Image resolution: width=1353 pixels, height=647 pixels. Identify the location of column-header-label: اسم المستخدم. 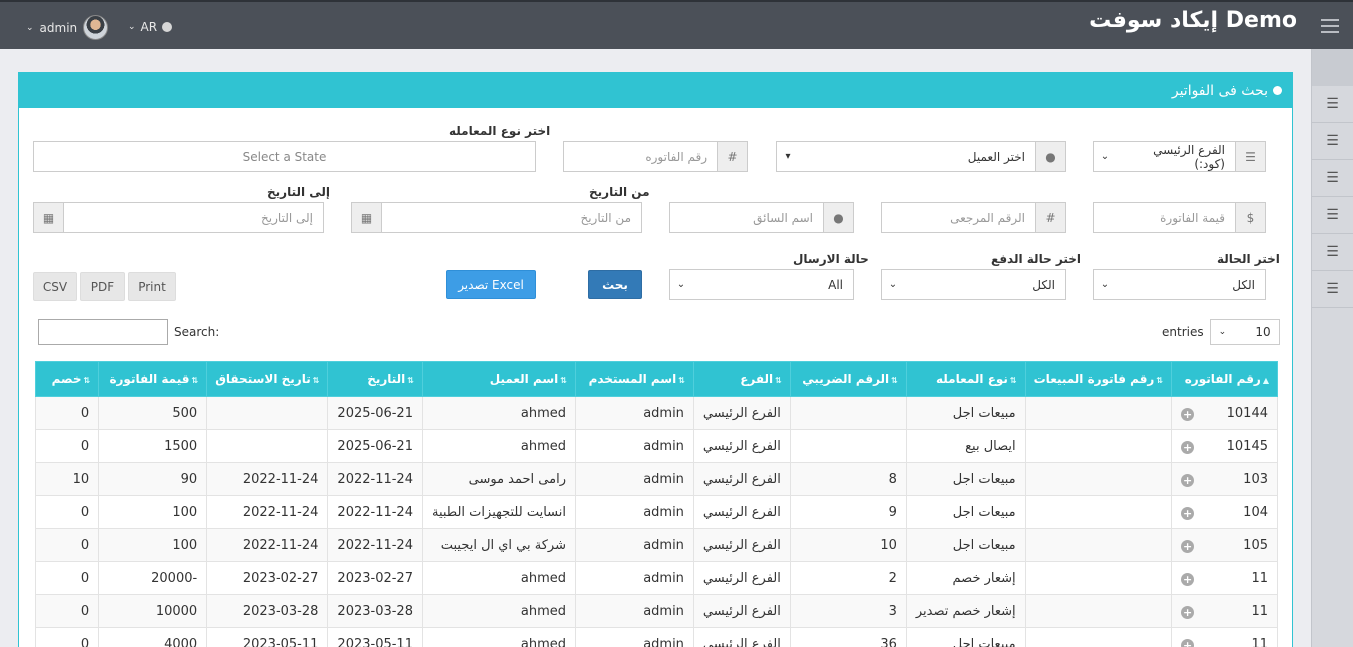
(632, 379).